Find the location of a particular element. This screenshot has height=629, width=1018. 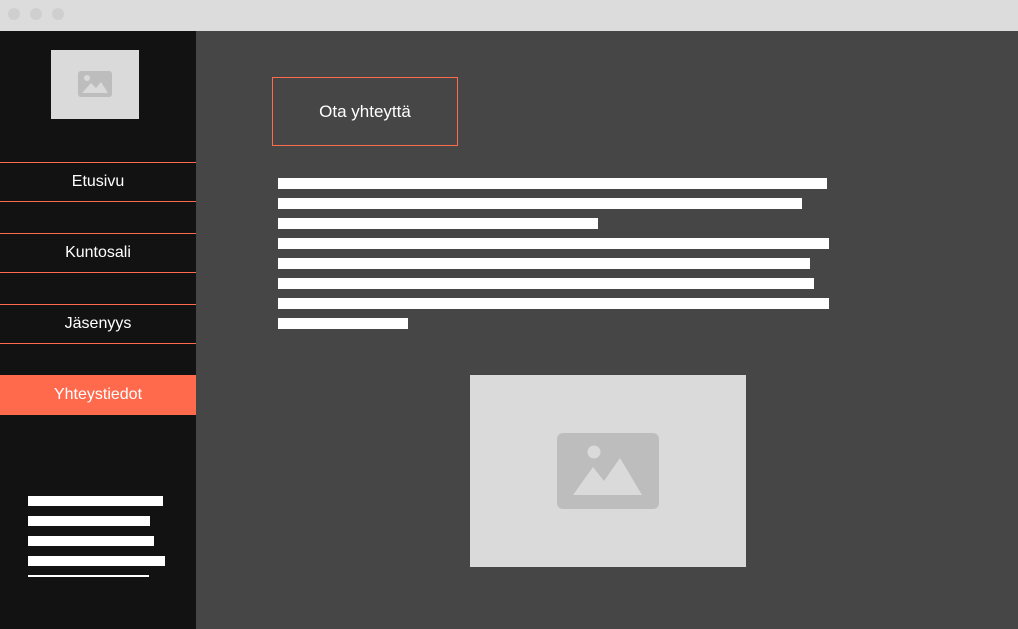

window-titlebar is located at coordinates (509, 15).